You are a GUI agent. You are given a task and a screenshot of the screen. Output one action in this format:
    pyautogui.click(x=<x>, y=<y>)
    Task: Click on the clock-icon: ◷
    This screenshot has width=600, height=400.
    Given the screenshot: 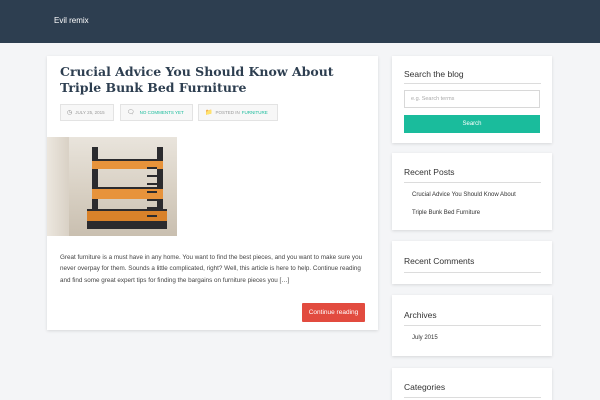 What is the action you would take?
    pyautogui.click(x=70, y=113)
    